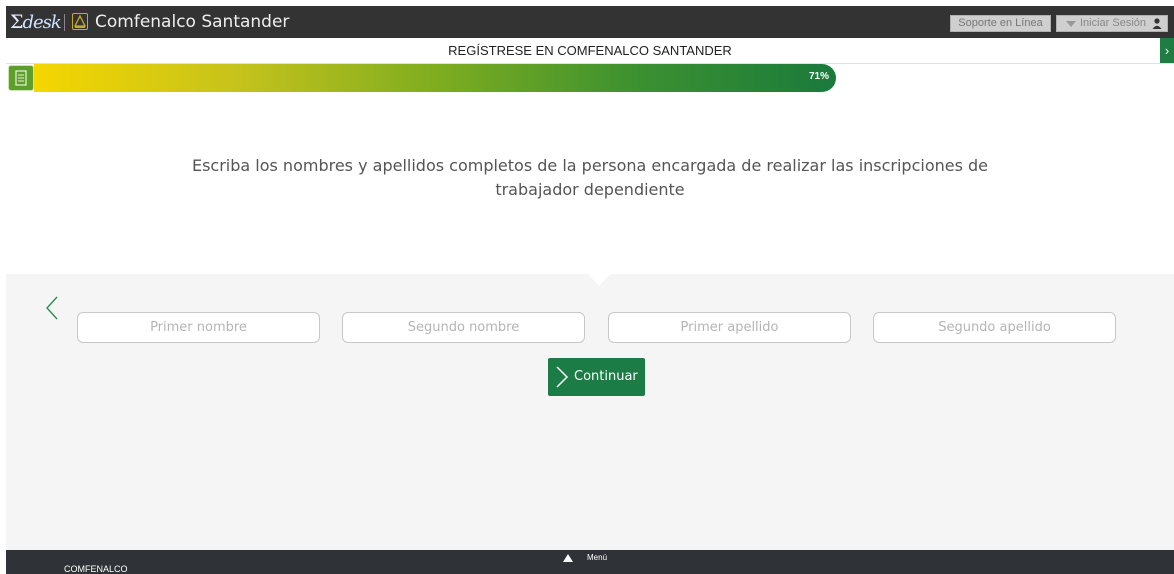 The width and height of the screenshot is (1174, 574). What do you see at coordinates (562, 377) in the screenshot?
I see `chevron-right-icon` at bounding box center [562, 377].